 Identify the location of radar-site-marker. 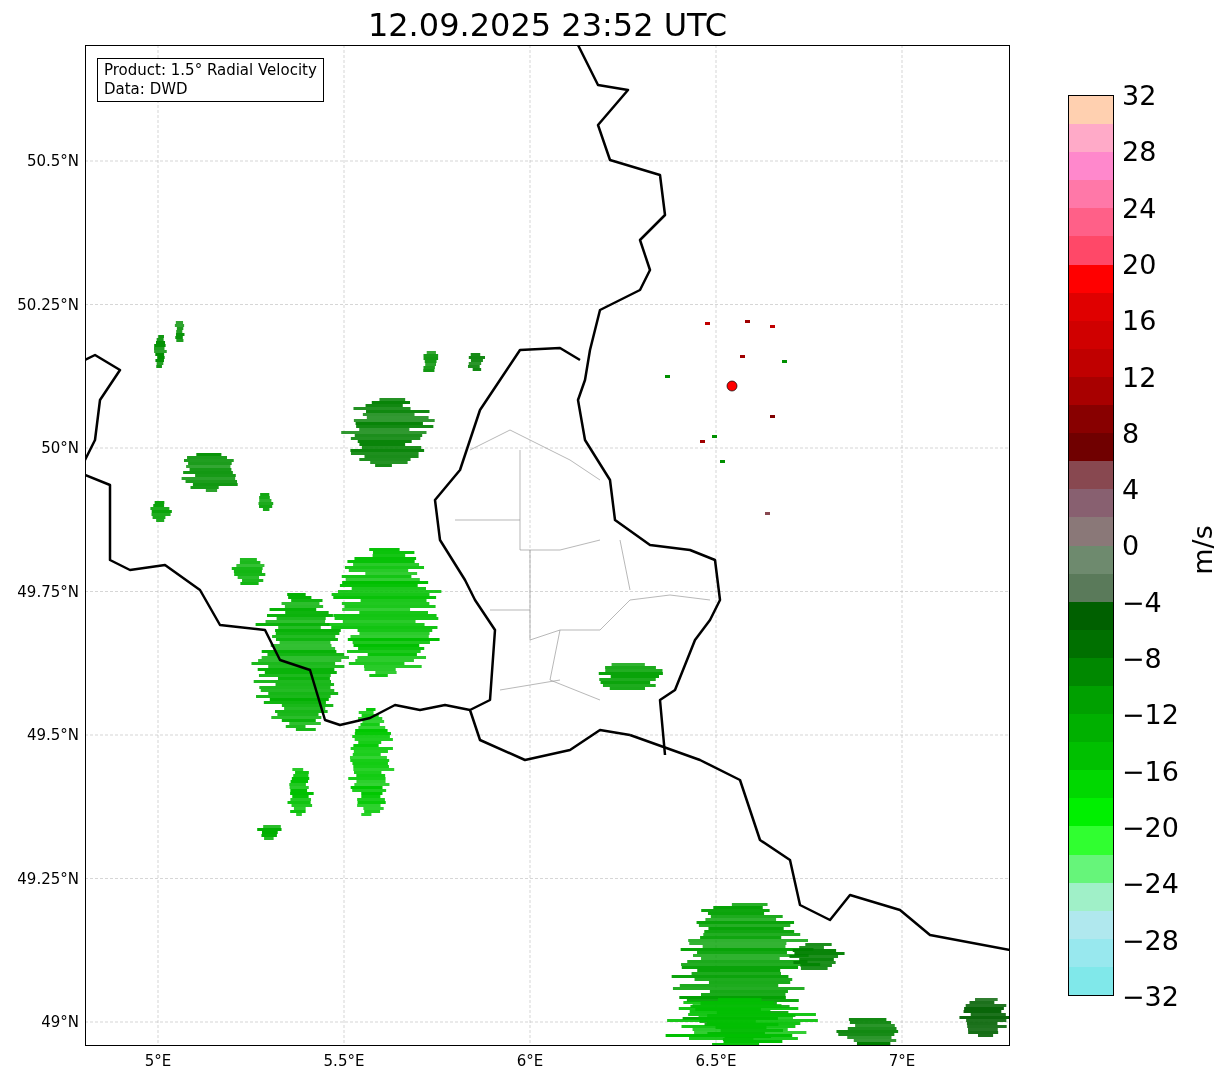
(732, 386).